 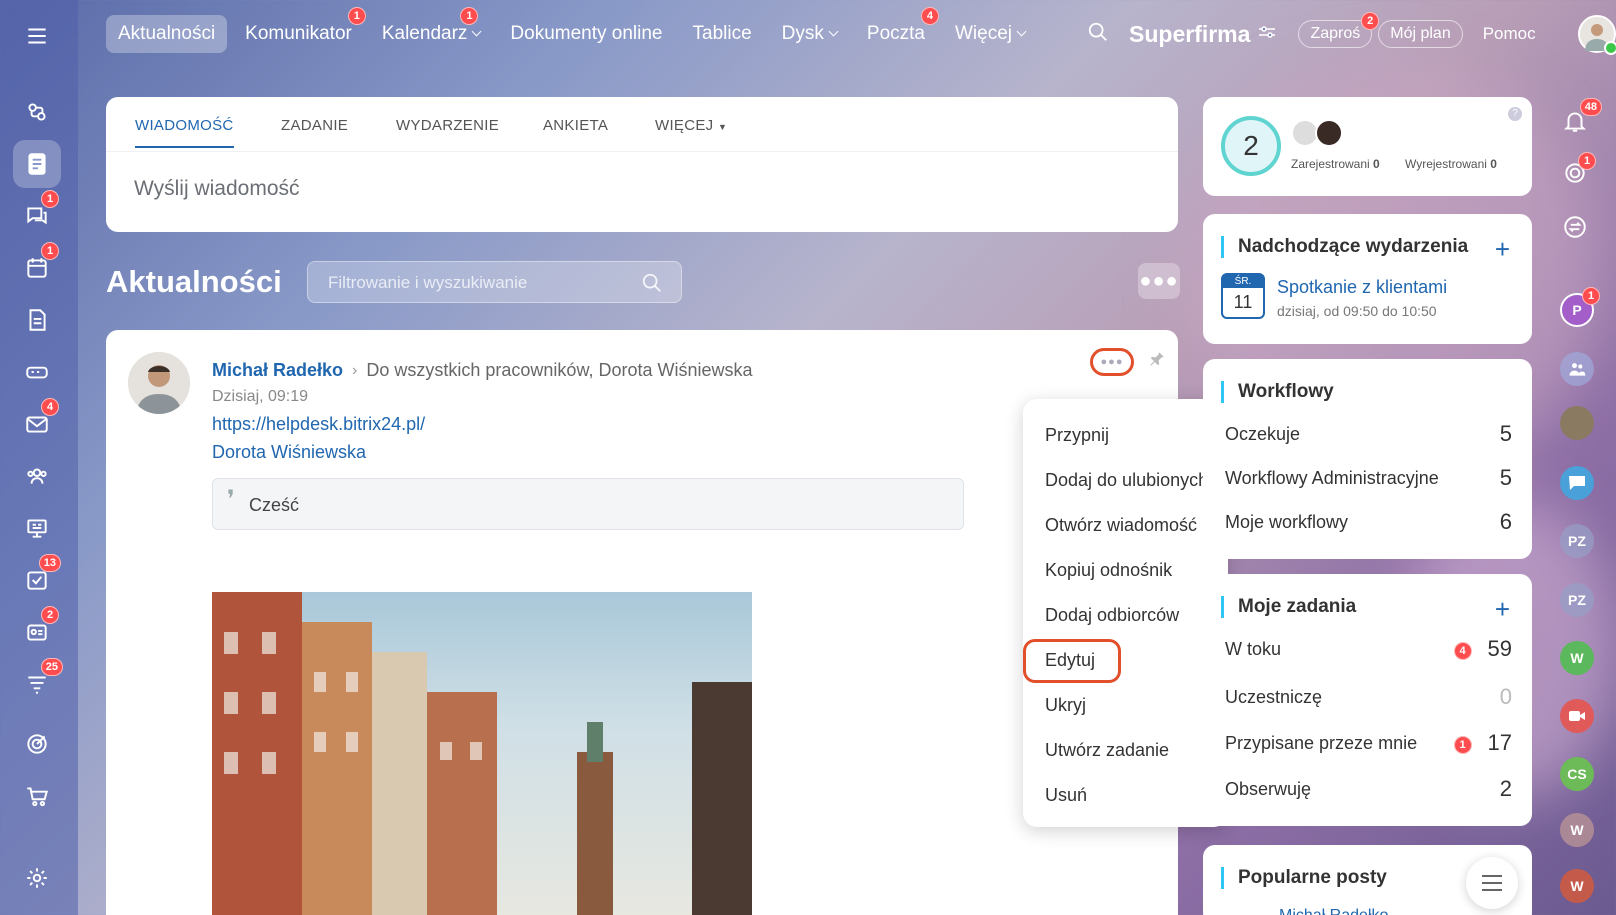 What do you see at coordinates (318, 424) in the screenshot?
I see `post-link: https://helpdesk.bitrix24.pl/` at bounding box center [318, 424].